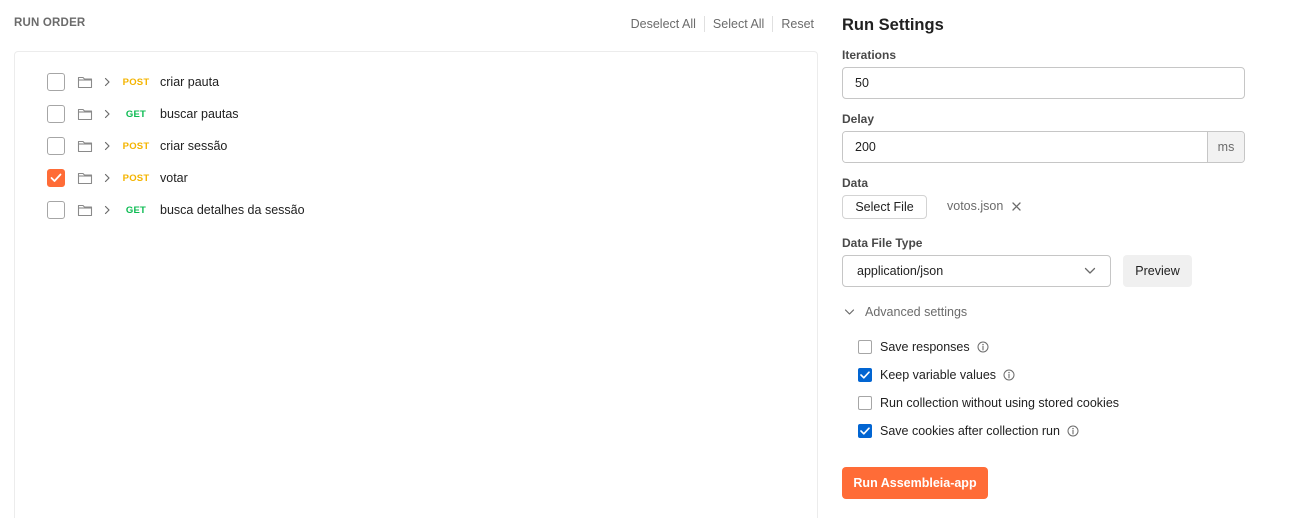 The width and height of the screenshot is (1289, 518). What do you see at coordinates (1016, 206) in the screenshot?
I see `close-icon` at bounding box center [1016, 206].